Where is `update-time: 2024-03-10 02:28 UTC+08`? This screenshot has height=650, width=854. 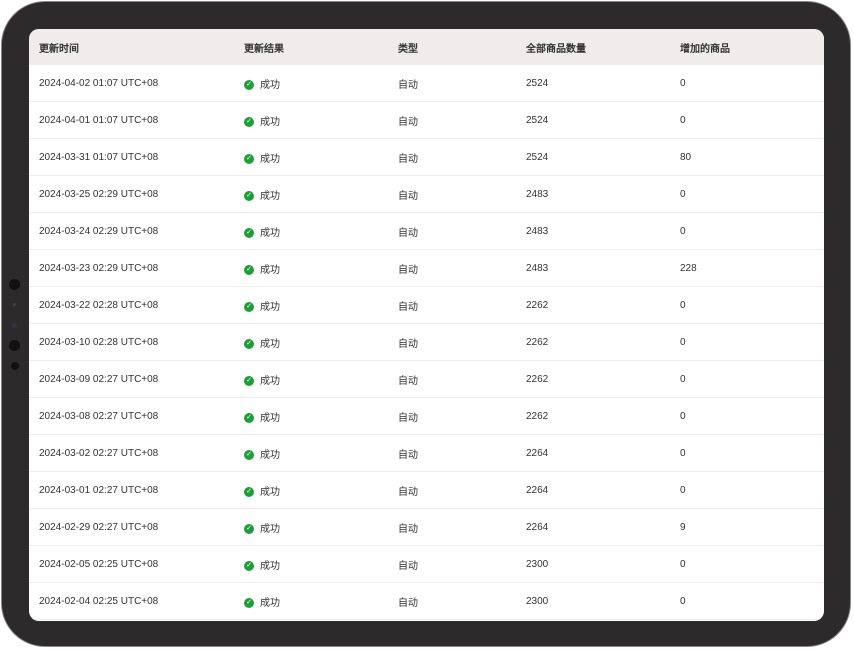
update-time: 2024-03-10 02:28 UTC+08 is located at coordinates (136, 342).